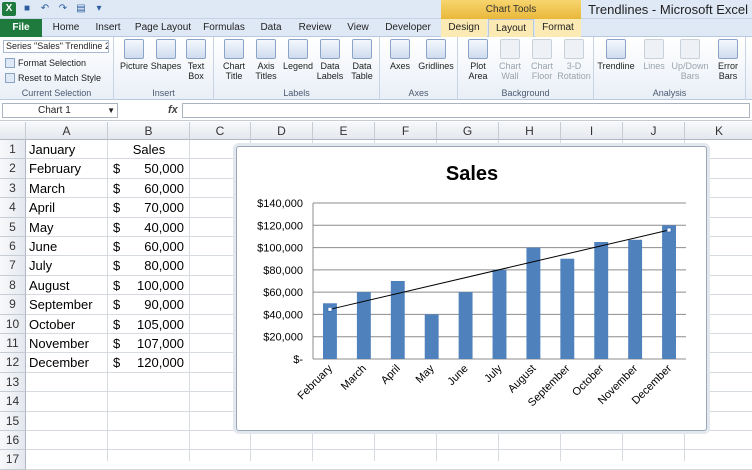  I want to click on print-preview-icon: ▤, so click(81, 9).